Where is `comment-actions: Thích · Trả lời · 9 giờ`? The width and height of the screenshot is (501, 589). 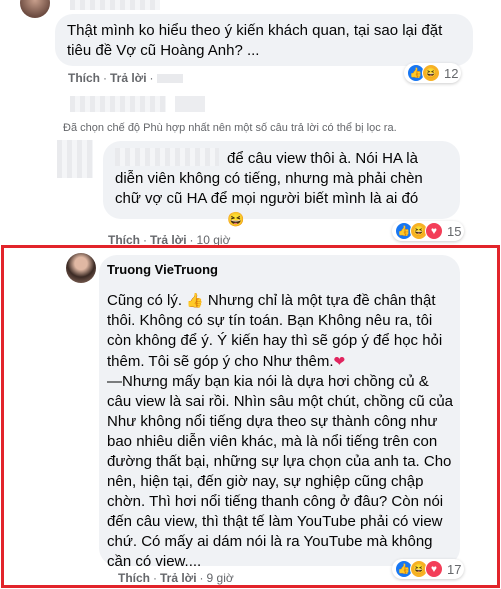 comment-actions: Thích · Trả lời · 9 giờ is located at coordinates (176, 578).